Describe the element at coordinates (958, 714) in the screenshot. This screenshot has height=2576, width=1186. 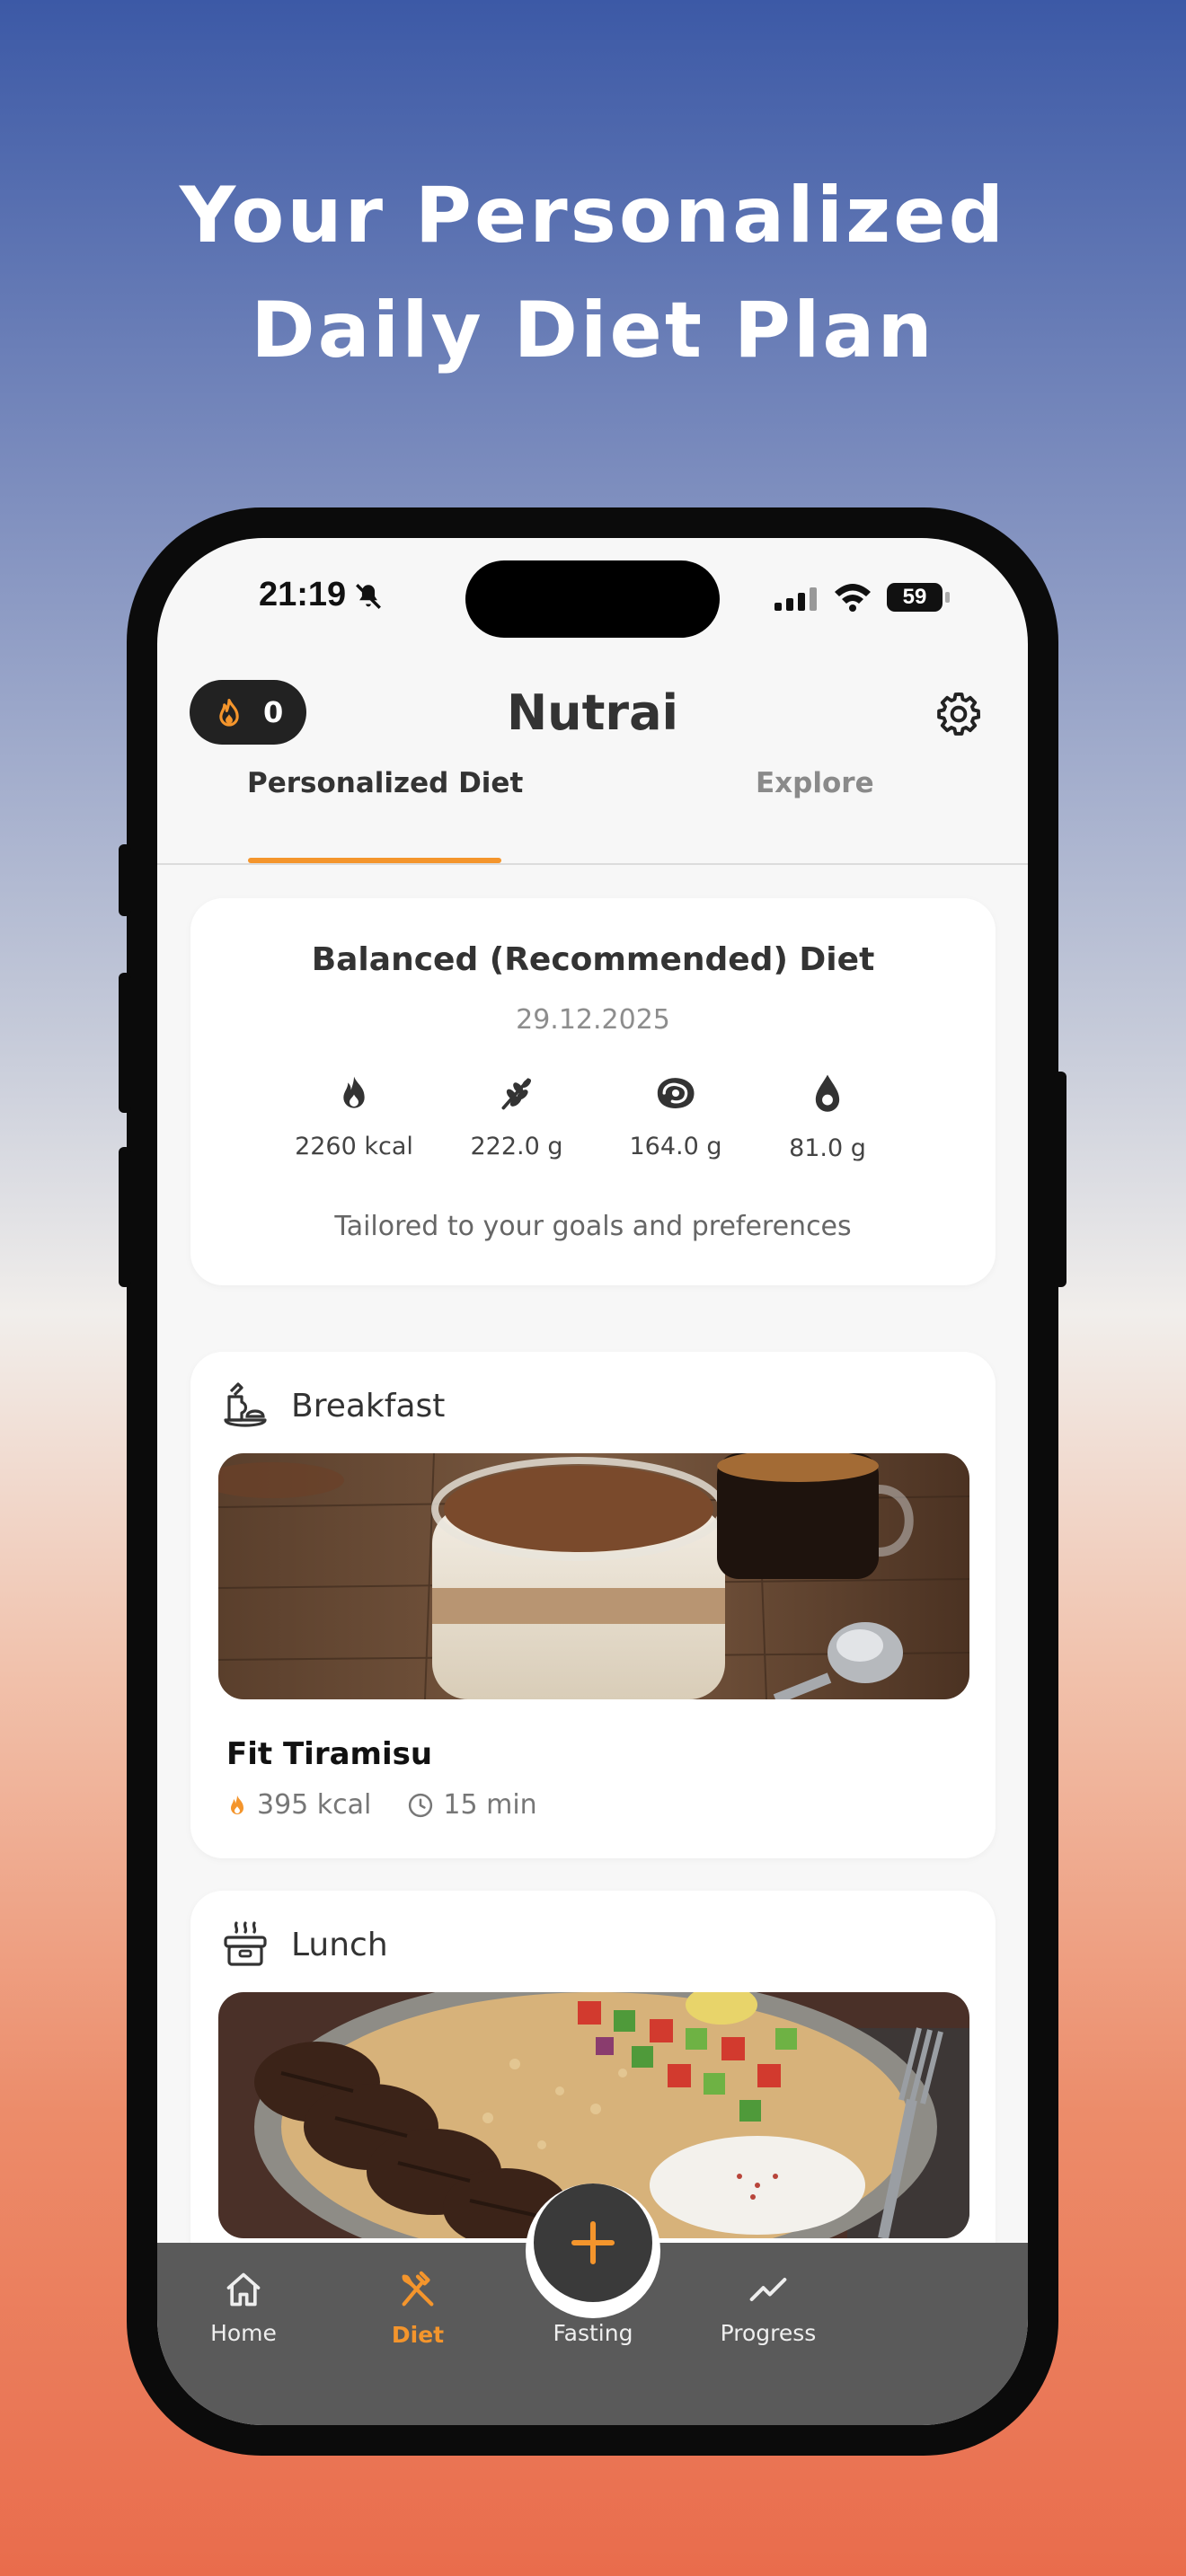
I see `gear-icon` at that location.